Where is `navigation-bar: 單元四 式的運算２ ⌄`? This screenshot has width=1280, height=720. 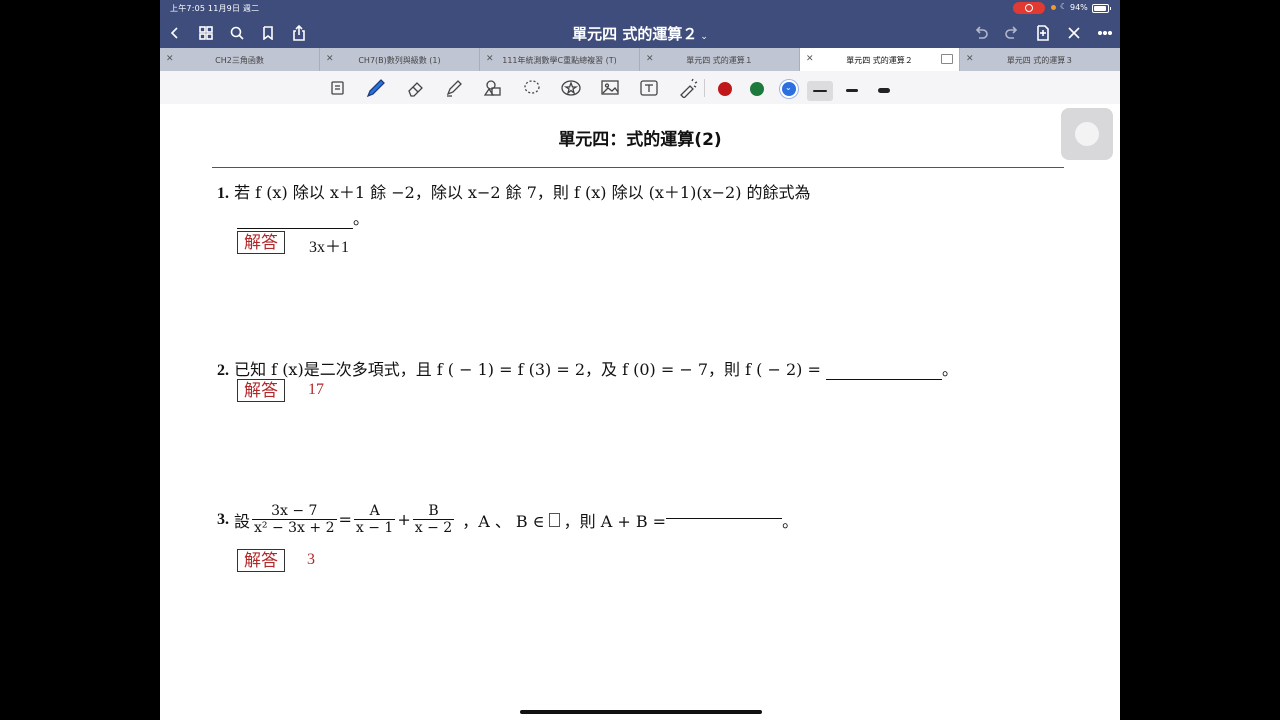 navigation-bar: 單元四 式的運算２ ⌄ is located at coordinates (640, 32).